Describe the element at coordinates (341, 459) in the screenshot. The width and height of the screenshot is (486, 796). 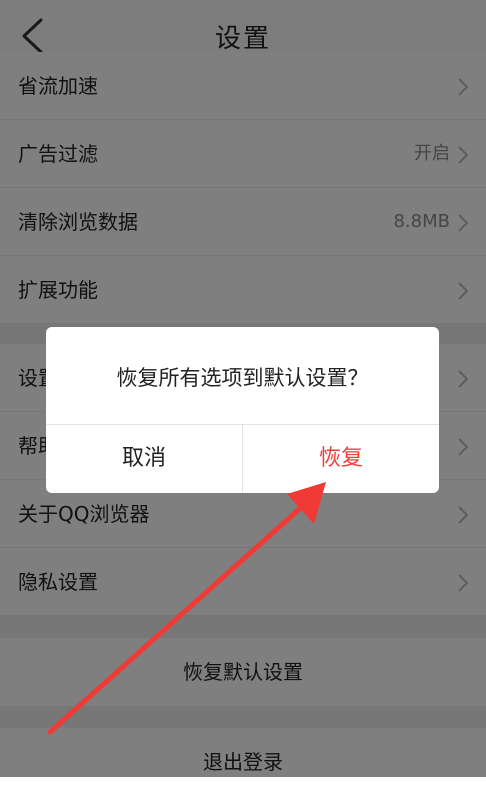
I see `dialog-confirm-button: 恢复` at that location.